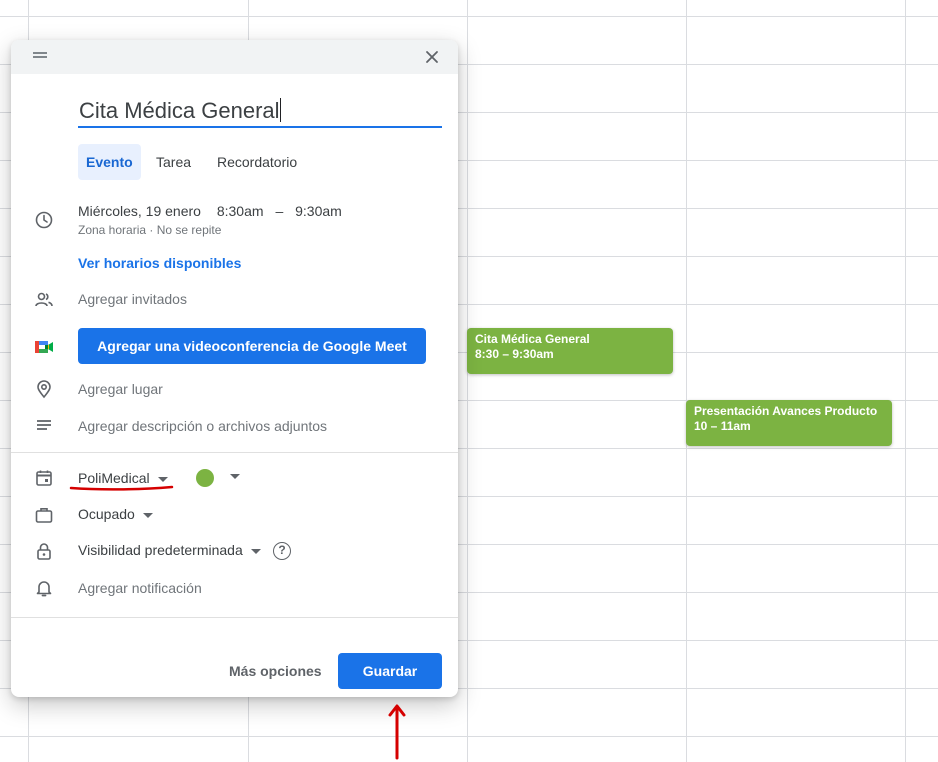 Image resolution: width=938 pixels, height=762 pixels. What do you see at coordinates (282, 551) in the screenshot?
I see `help-icon: ?` at bounding box center [282, 551].